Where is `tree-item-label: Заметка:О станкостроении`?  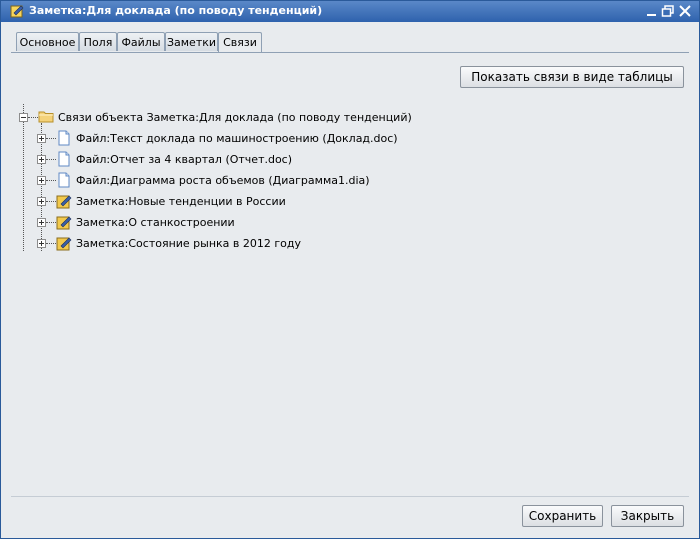
tree-item-label: Заметка:О станкостроении is located at coordinates (155, 223).